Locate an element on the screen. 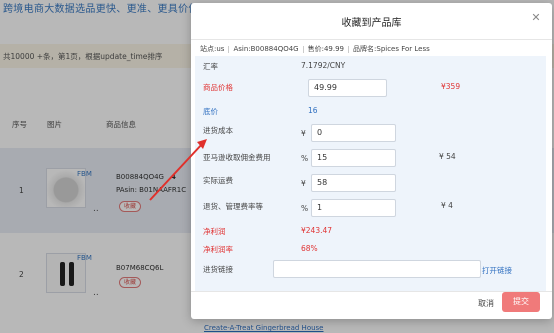 The image size is (554, 333). purchase-cost-label: 进货成本 is located at coordinates (218, 130).